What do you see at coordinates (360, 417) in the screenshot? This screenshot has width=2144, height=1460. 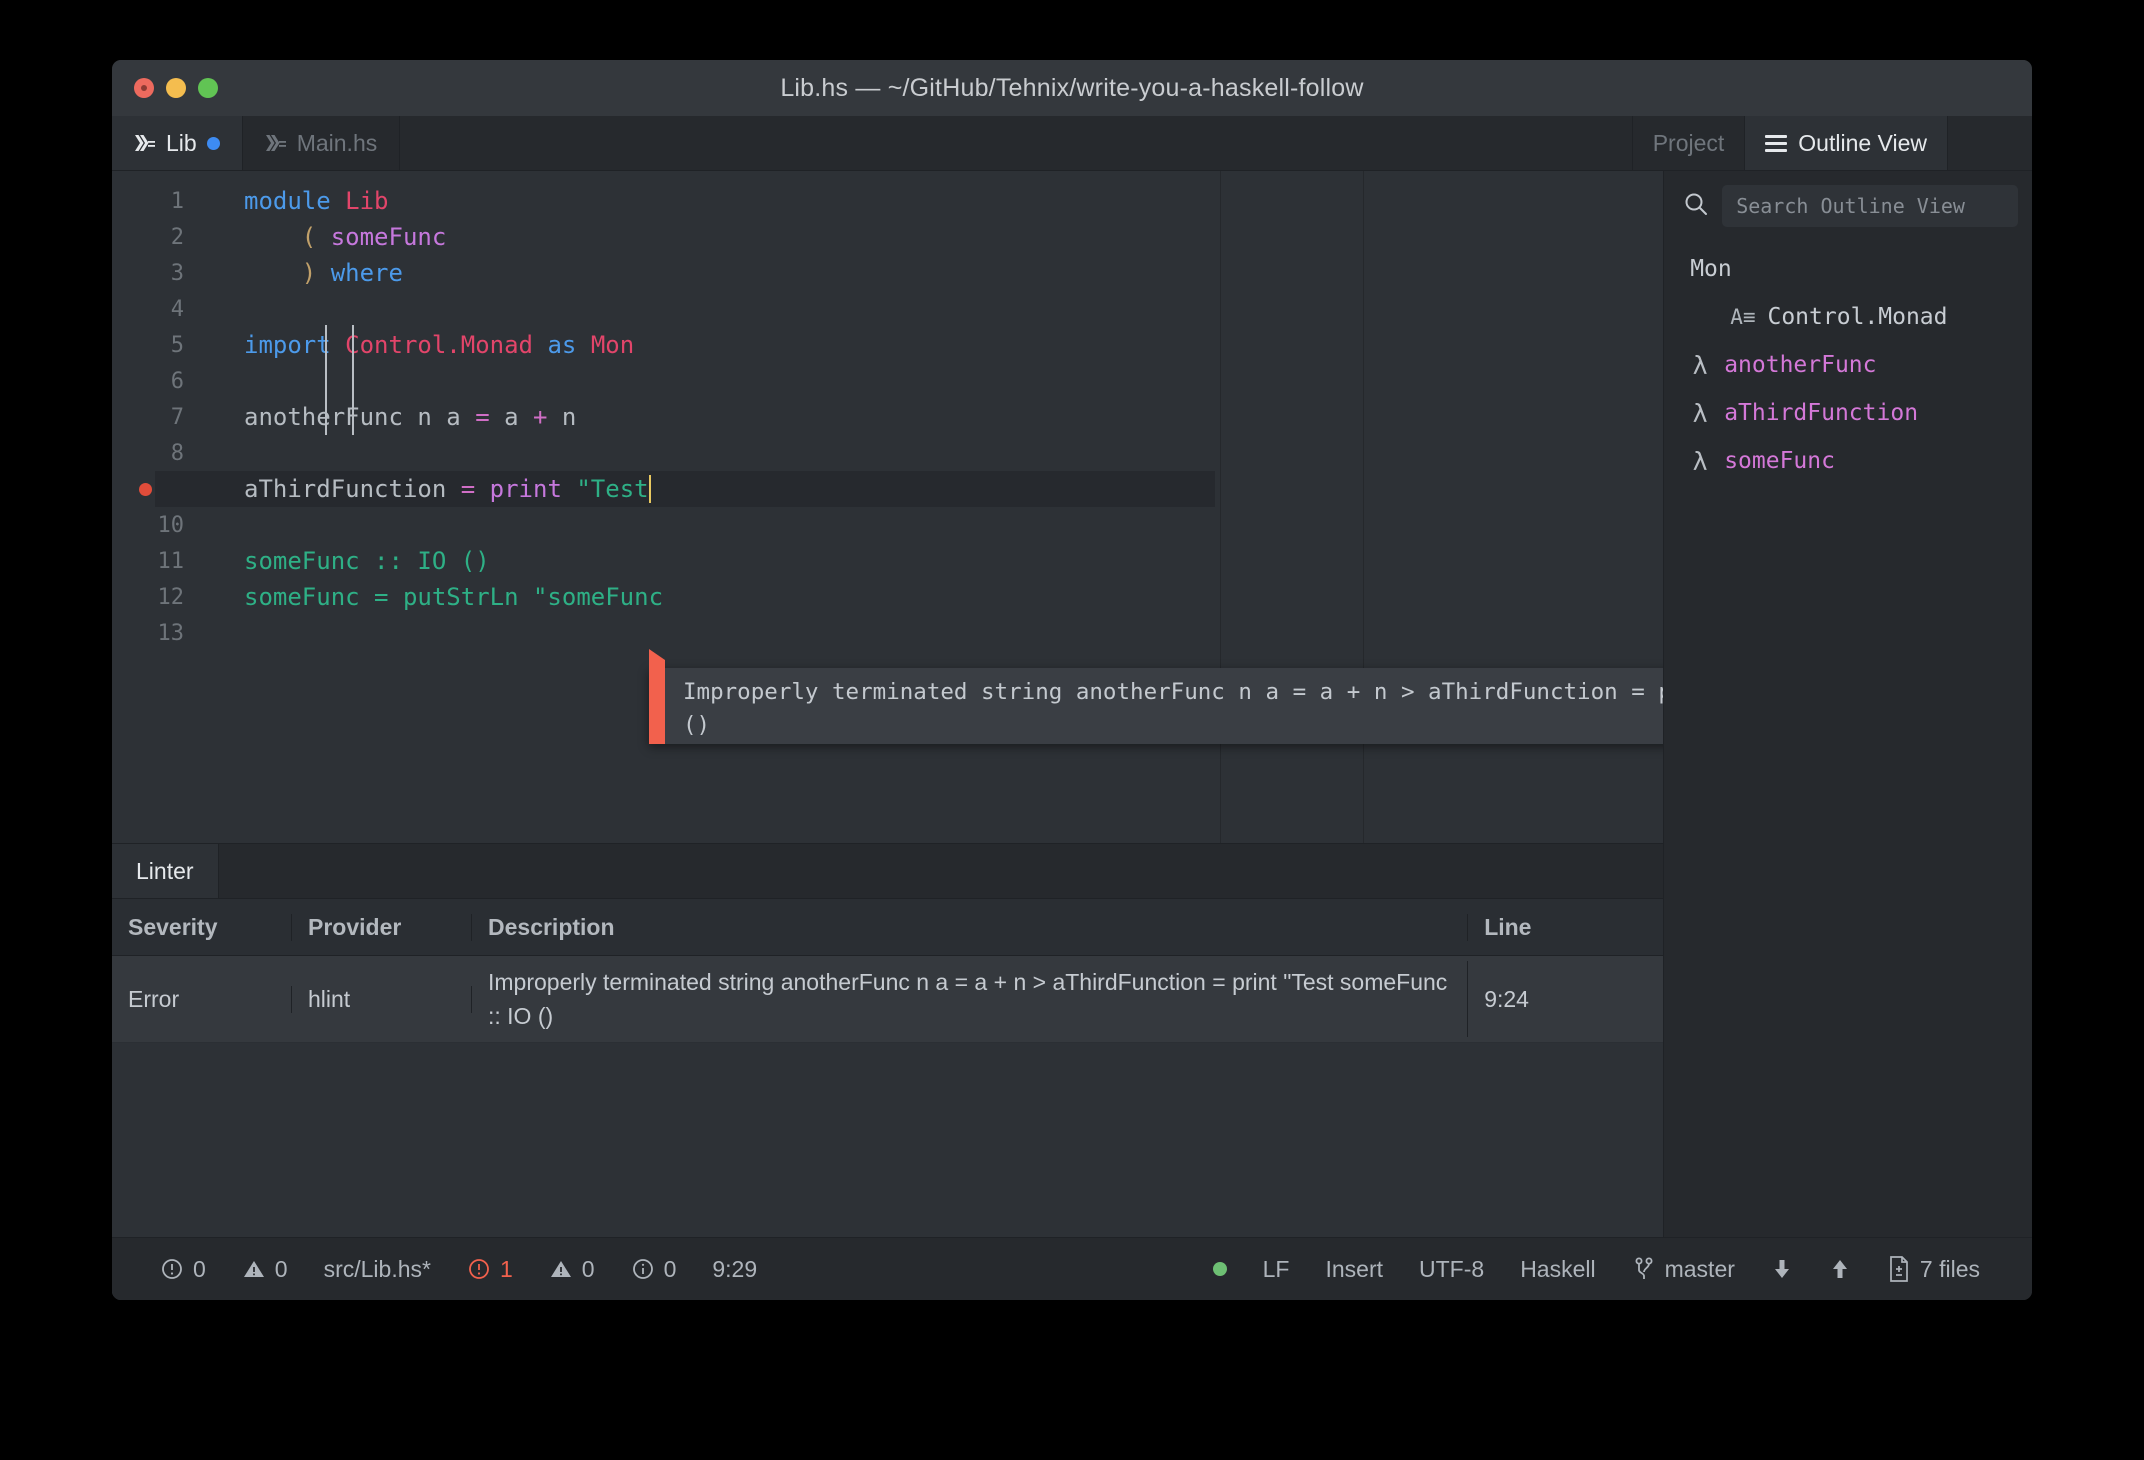 I see `code-token: anotherFunc n a` at bounding box center [360, 417].